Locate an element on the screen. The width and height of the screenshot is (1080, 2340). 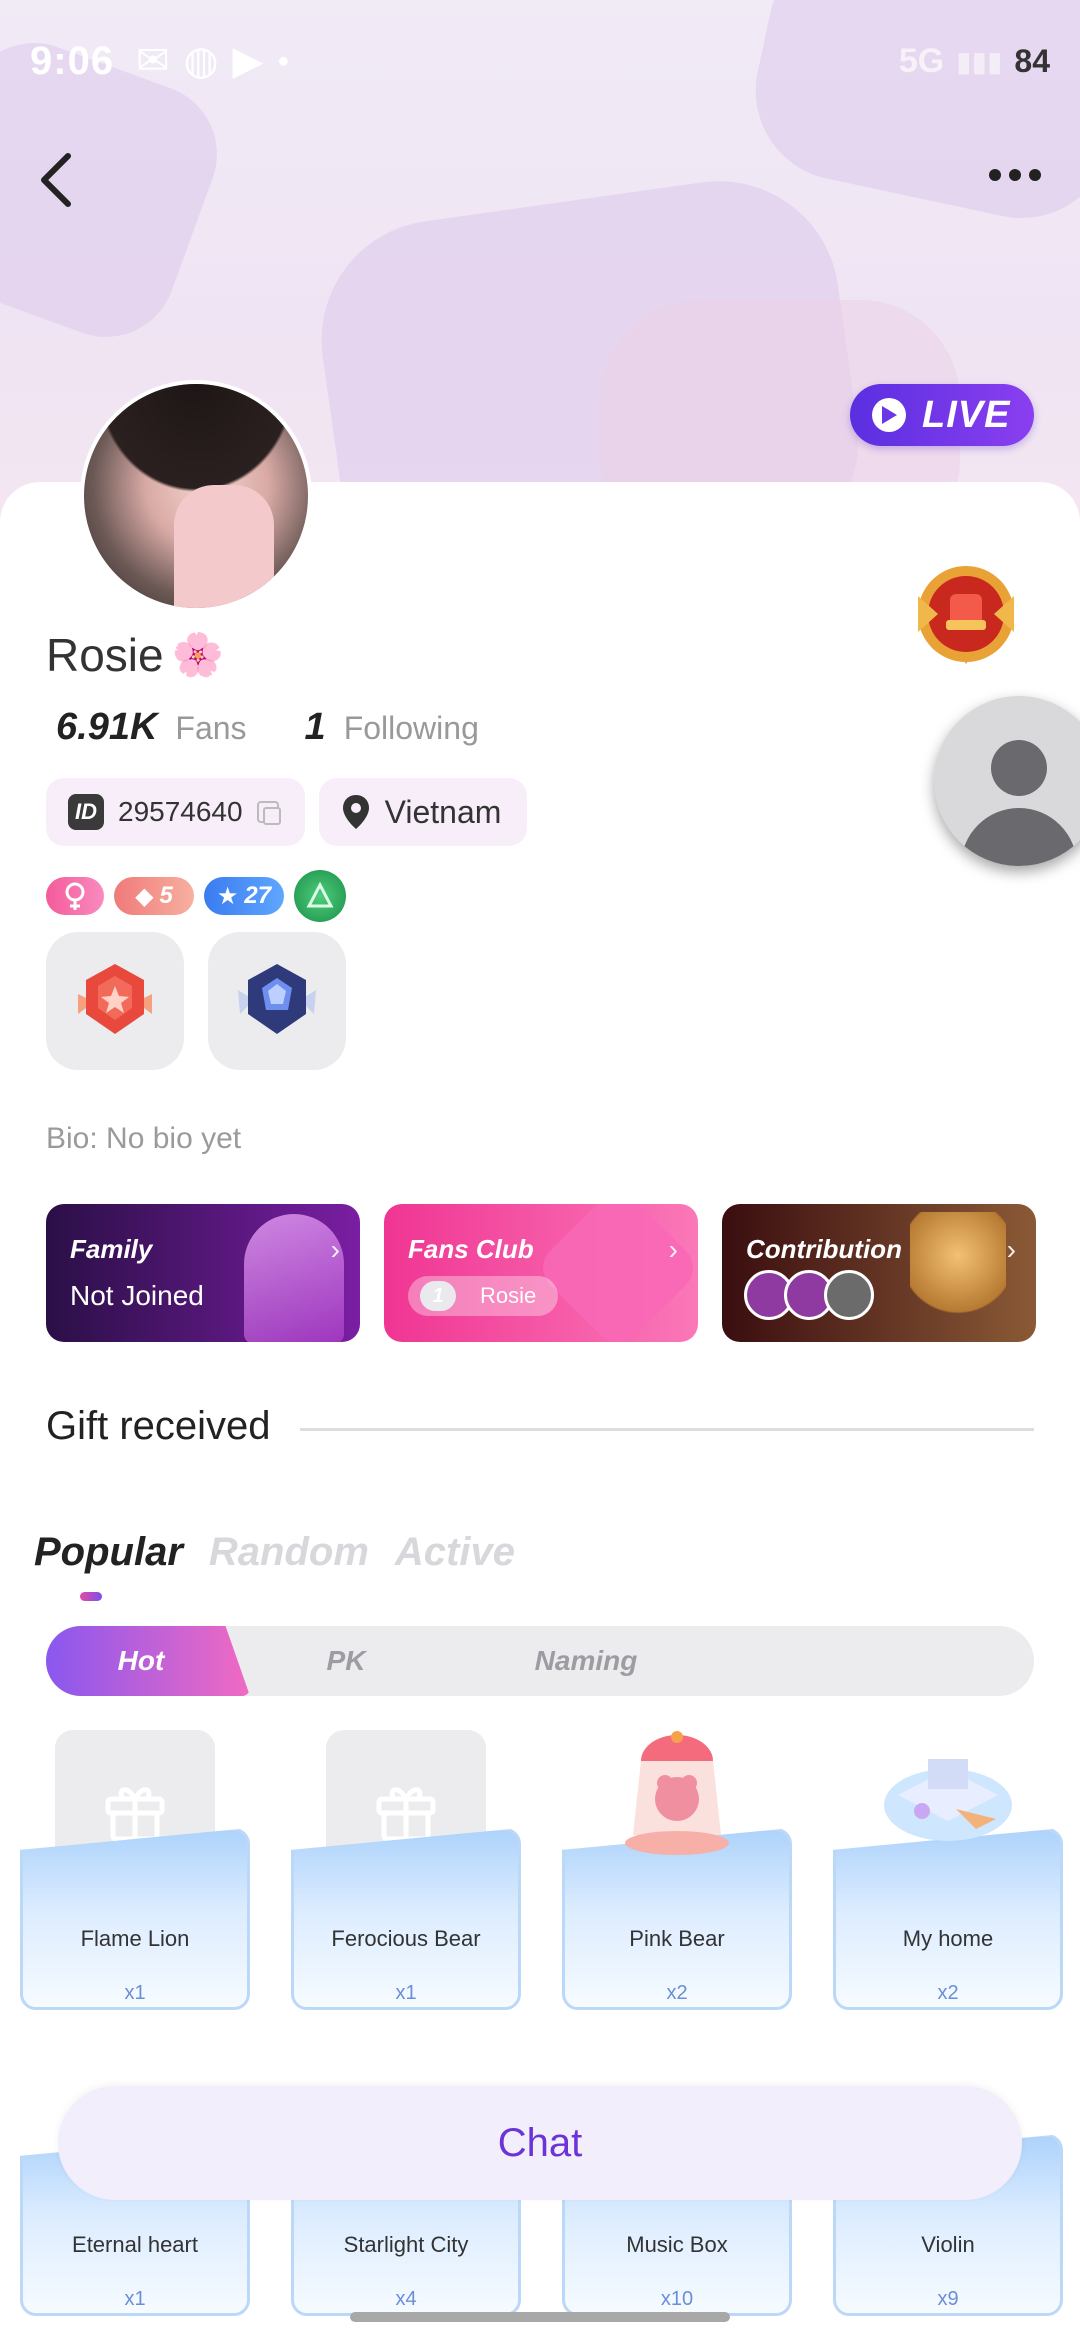
home-indicator is located at coordinates (540, 2317).